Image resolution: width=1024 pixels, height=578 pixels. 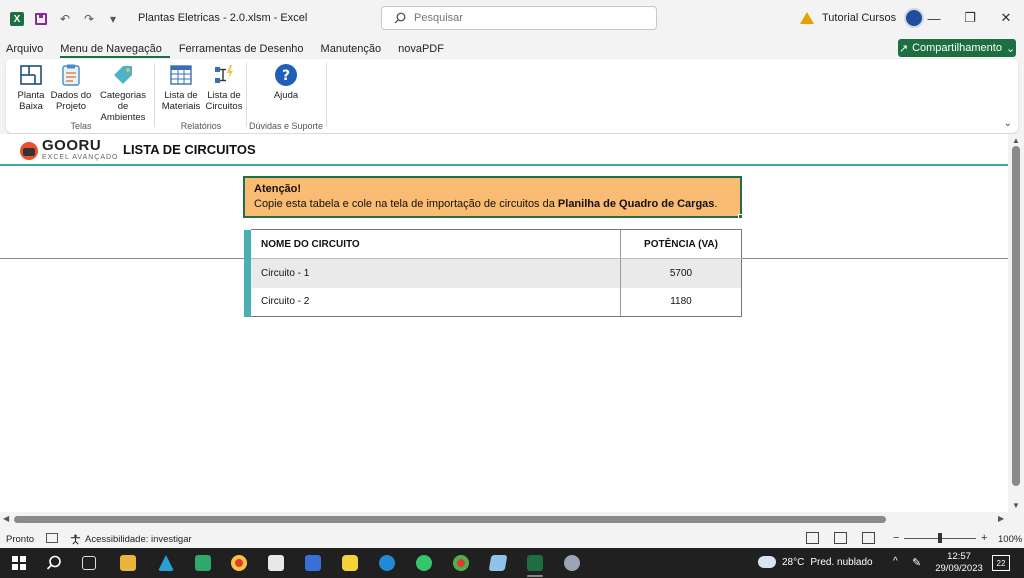 What do you see at coordinates (313, 563) in the screenshot?
I see `app-clapper-icon` at bounding box center [313, 563].